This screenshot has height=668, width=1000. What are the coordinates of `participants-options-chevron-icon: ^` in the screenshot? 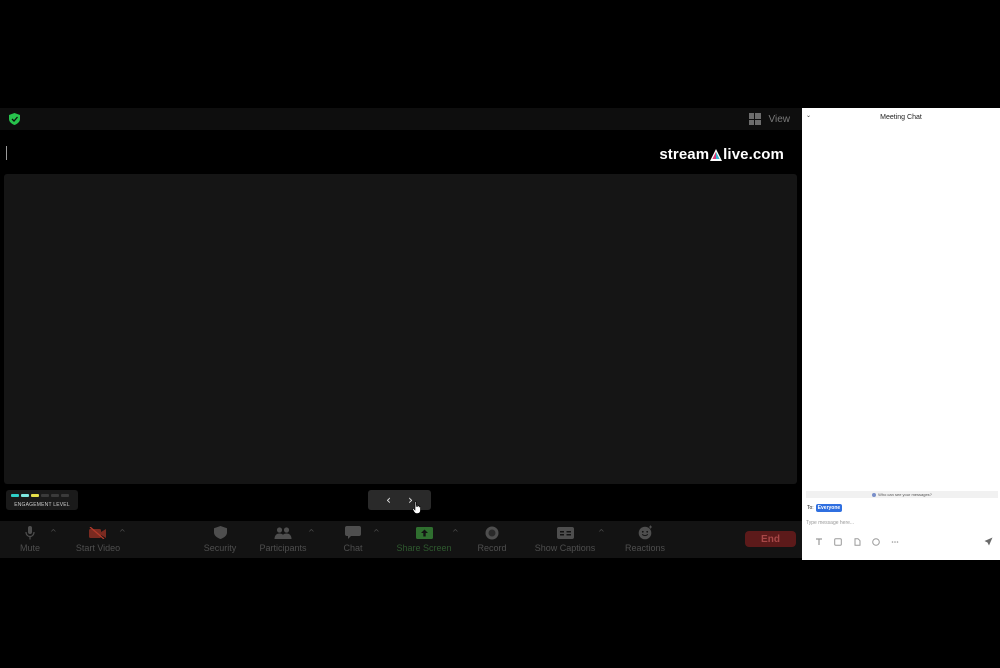 It's located at (311, 532).